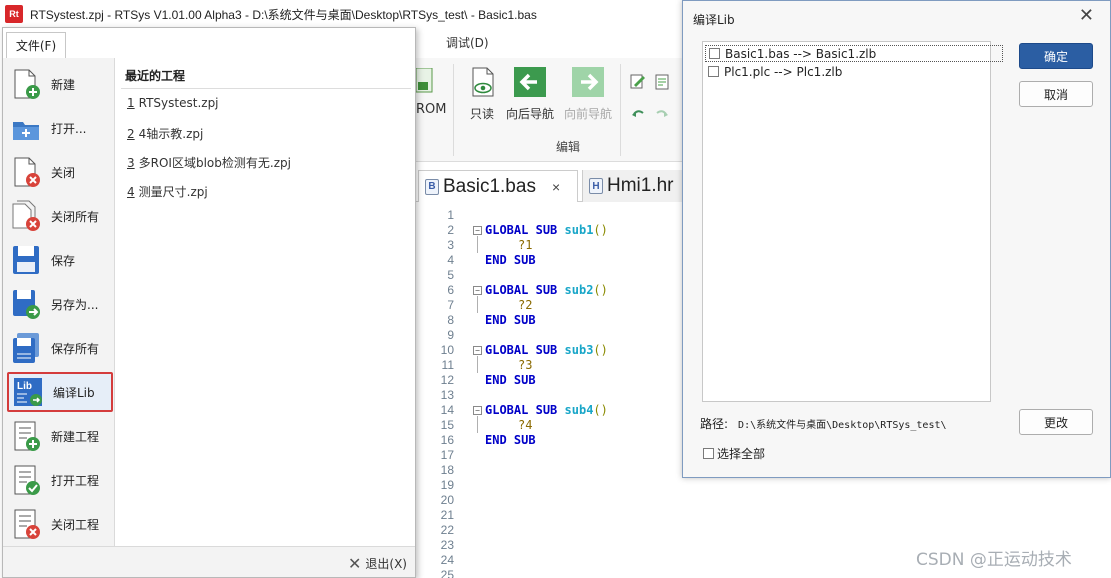 The width and height of the screenshot is (1111, 578). What do you see at coordinates (498, 186) in the screenshot?
I see `tab-basic1: B Basic1.bas ×` at bounding box center [498, 186].